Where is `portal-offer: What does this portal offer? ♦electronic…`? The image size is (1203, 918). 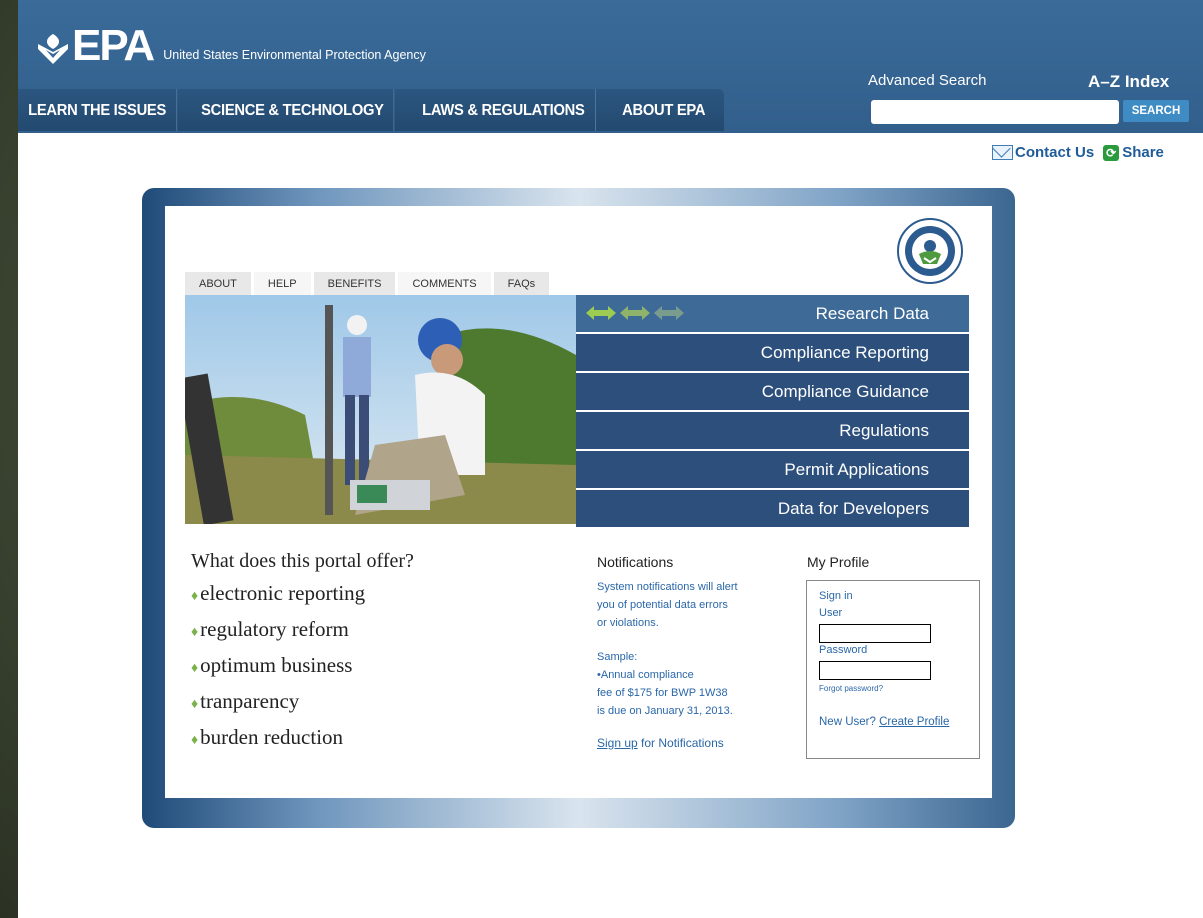
portal-offer: What does this portal offer? ♦electronic… is located at coordinates (302, 655).